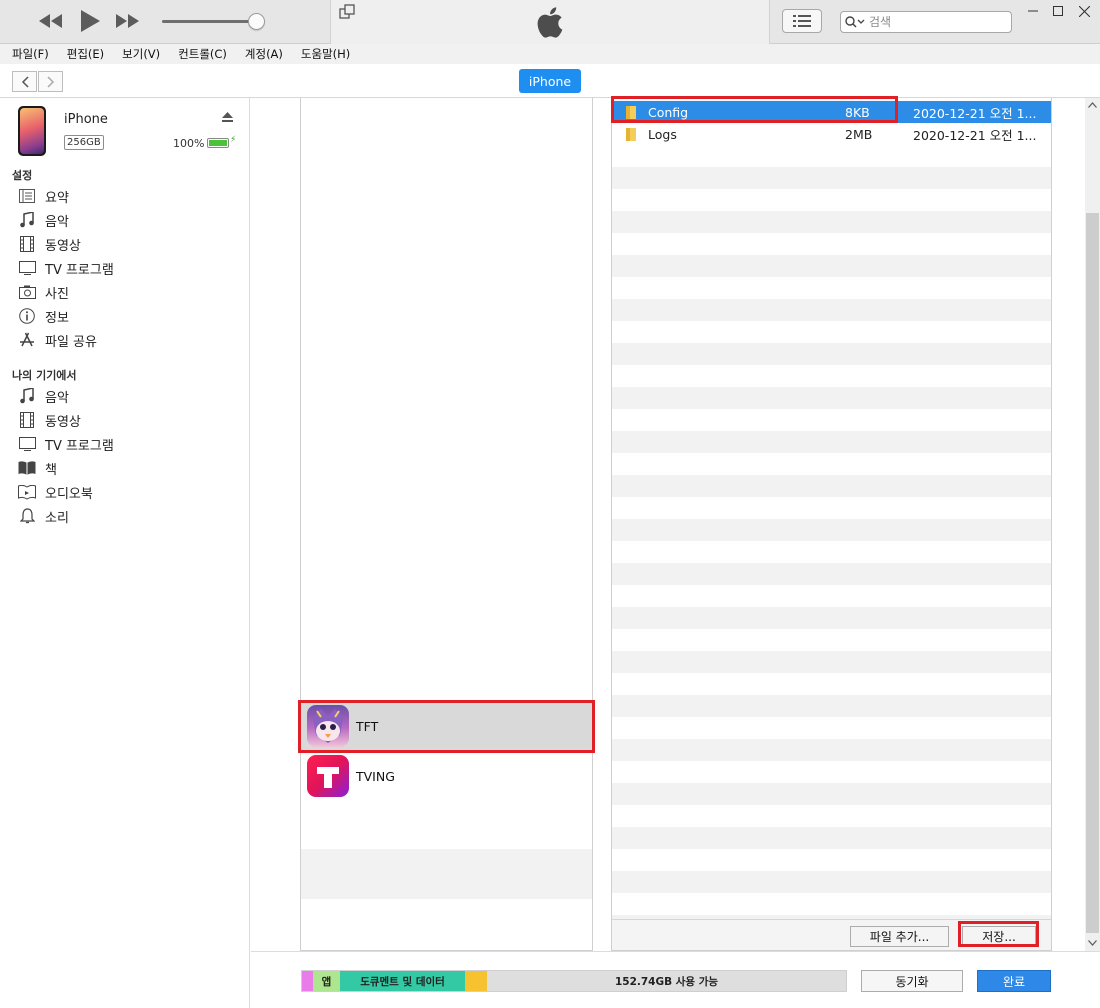 This screenshot has height=1008, width=1100. What do you see at coordinates (124, 244) in the screenshot?
I see `sidebar-item-movies: 동영상` at bounding box center [124, 244].